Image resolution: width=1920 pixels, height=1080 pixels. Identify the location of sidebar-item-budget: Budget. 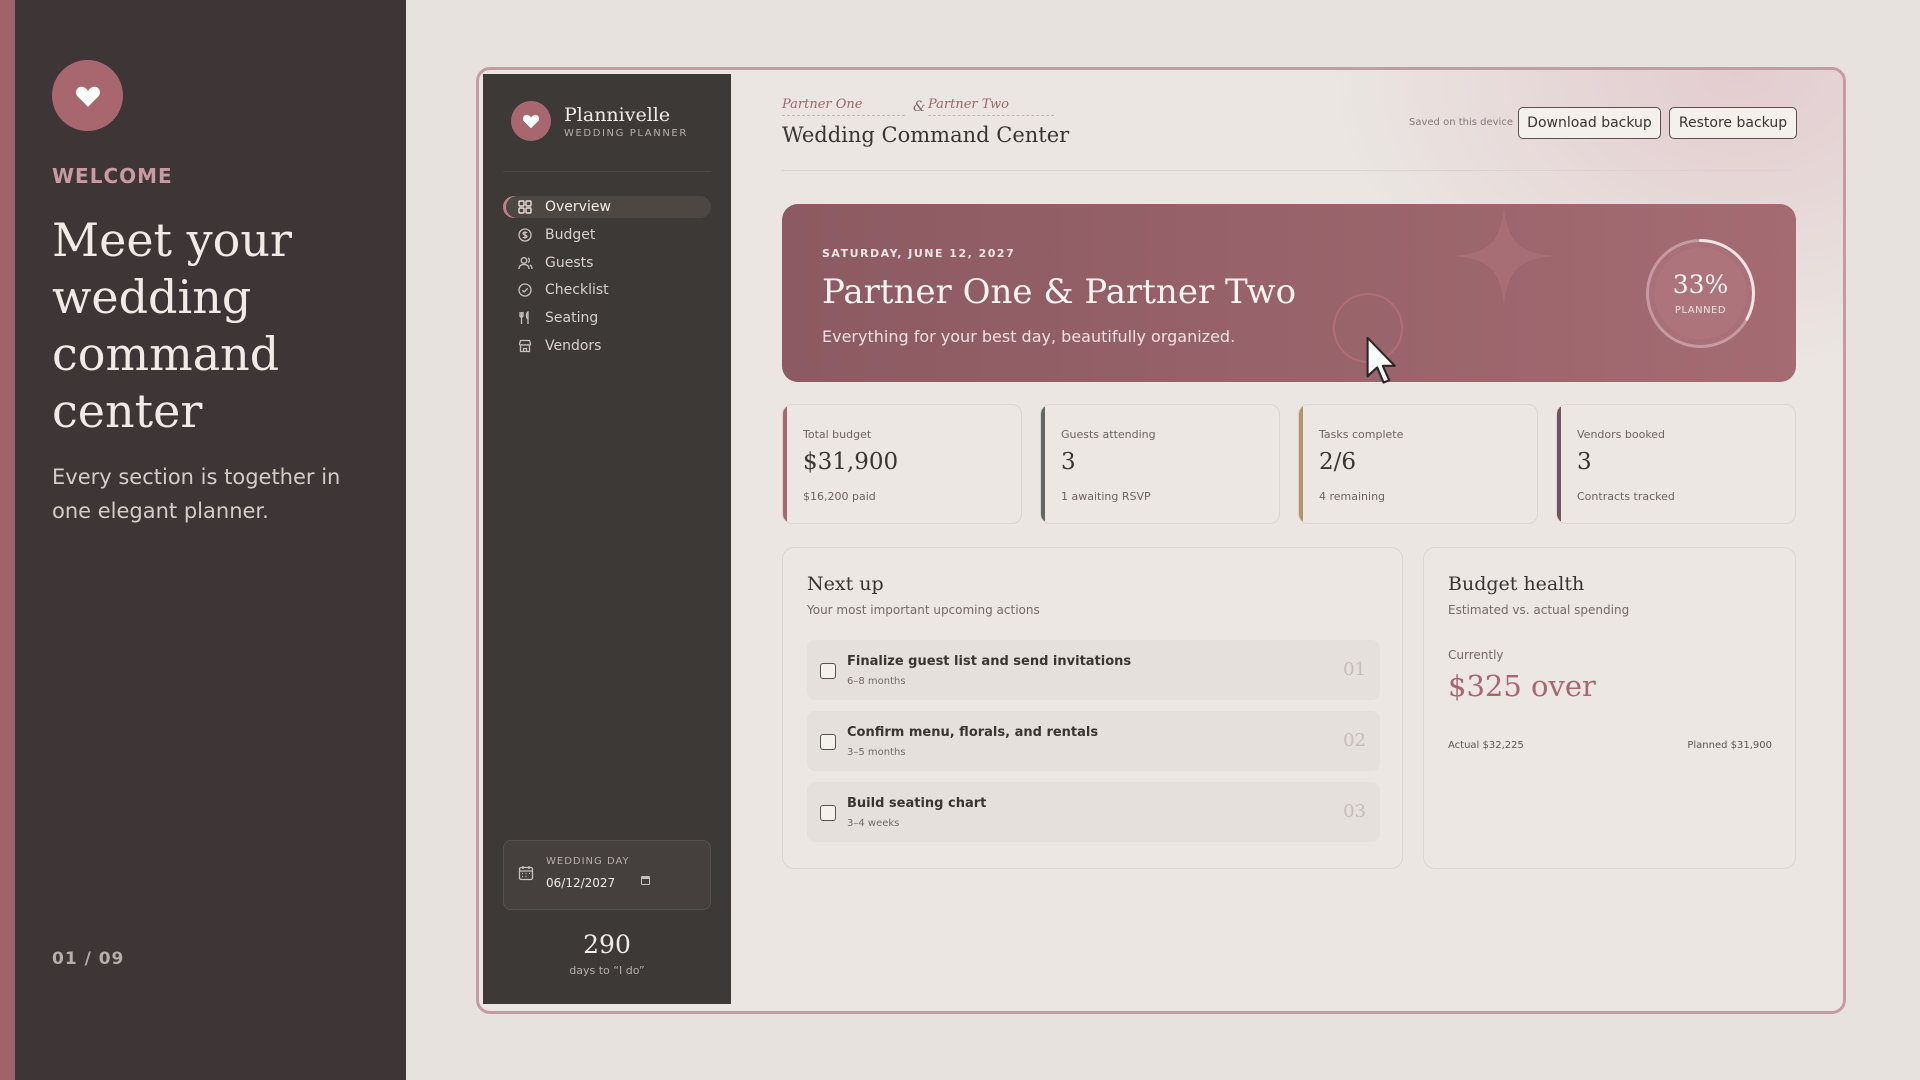
(607, 235).